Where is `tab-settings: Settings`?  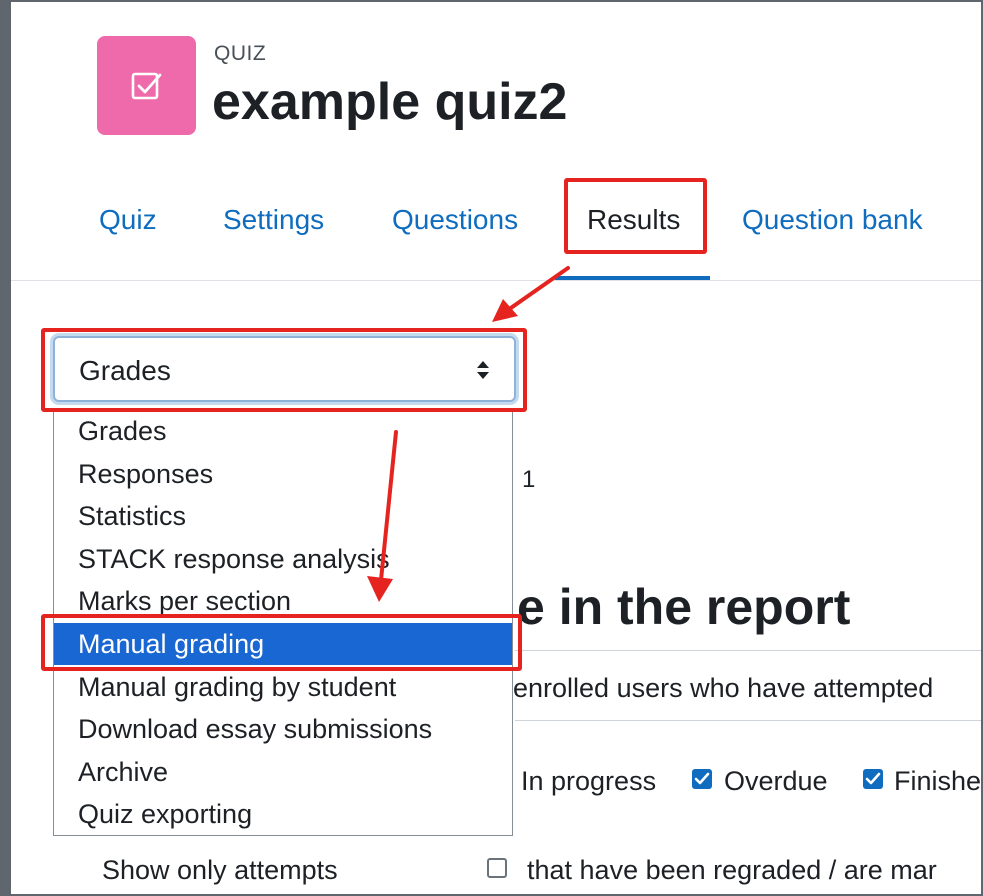 tab-settings: Settings is located at coordinates (273, 220).